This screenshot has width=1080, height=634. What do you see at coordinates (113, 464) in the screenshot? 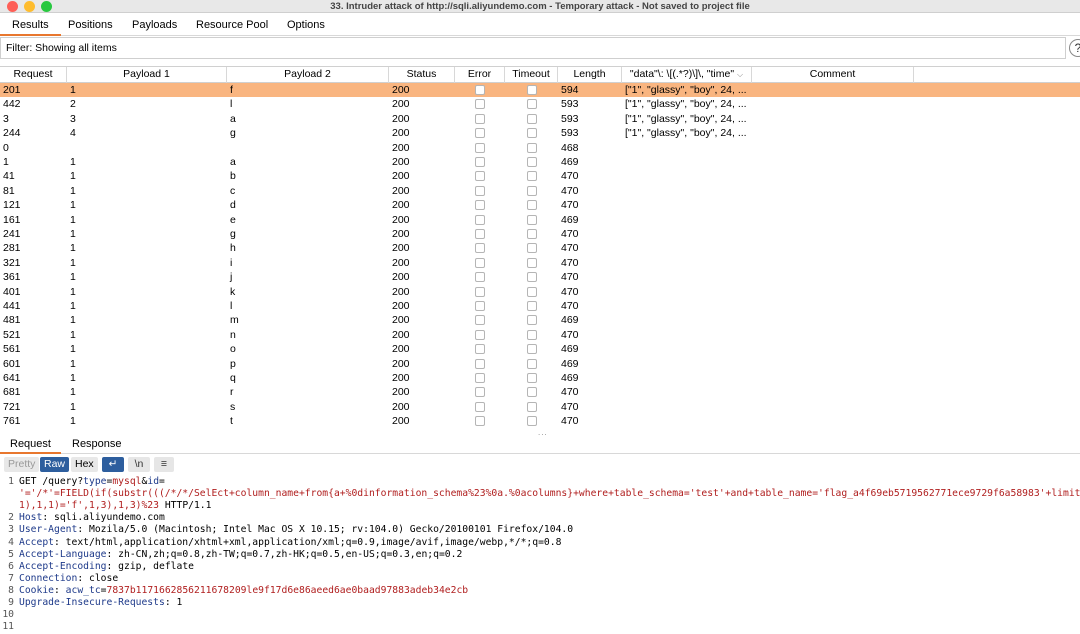
I see `wrap-lines-icon: ↵` at bounding box center [113, 464].